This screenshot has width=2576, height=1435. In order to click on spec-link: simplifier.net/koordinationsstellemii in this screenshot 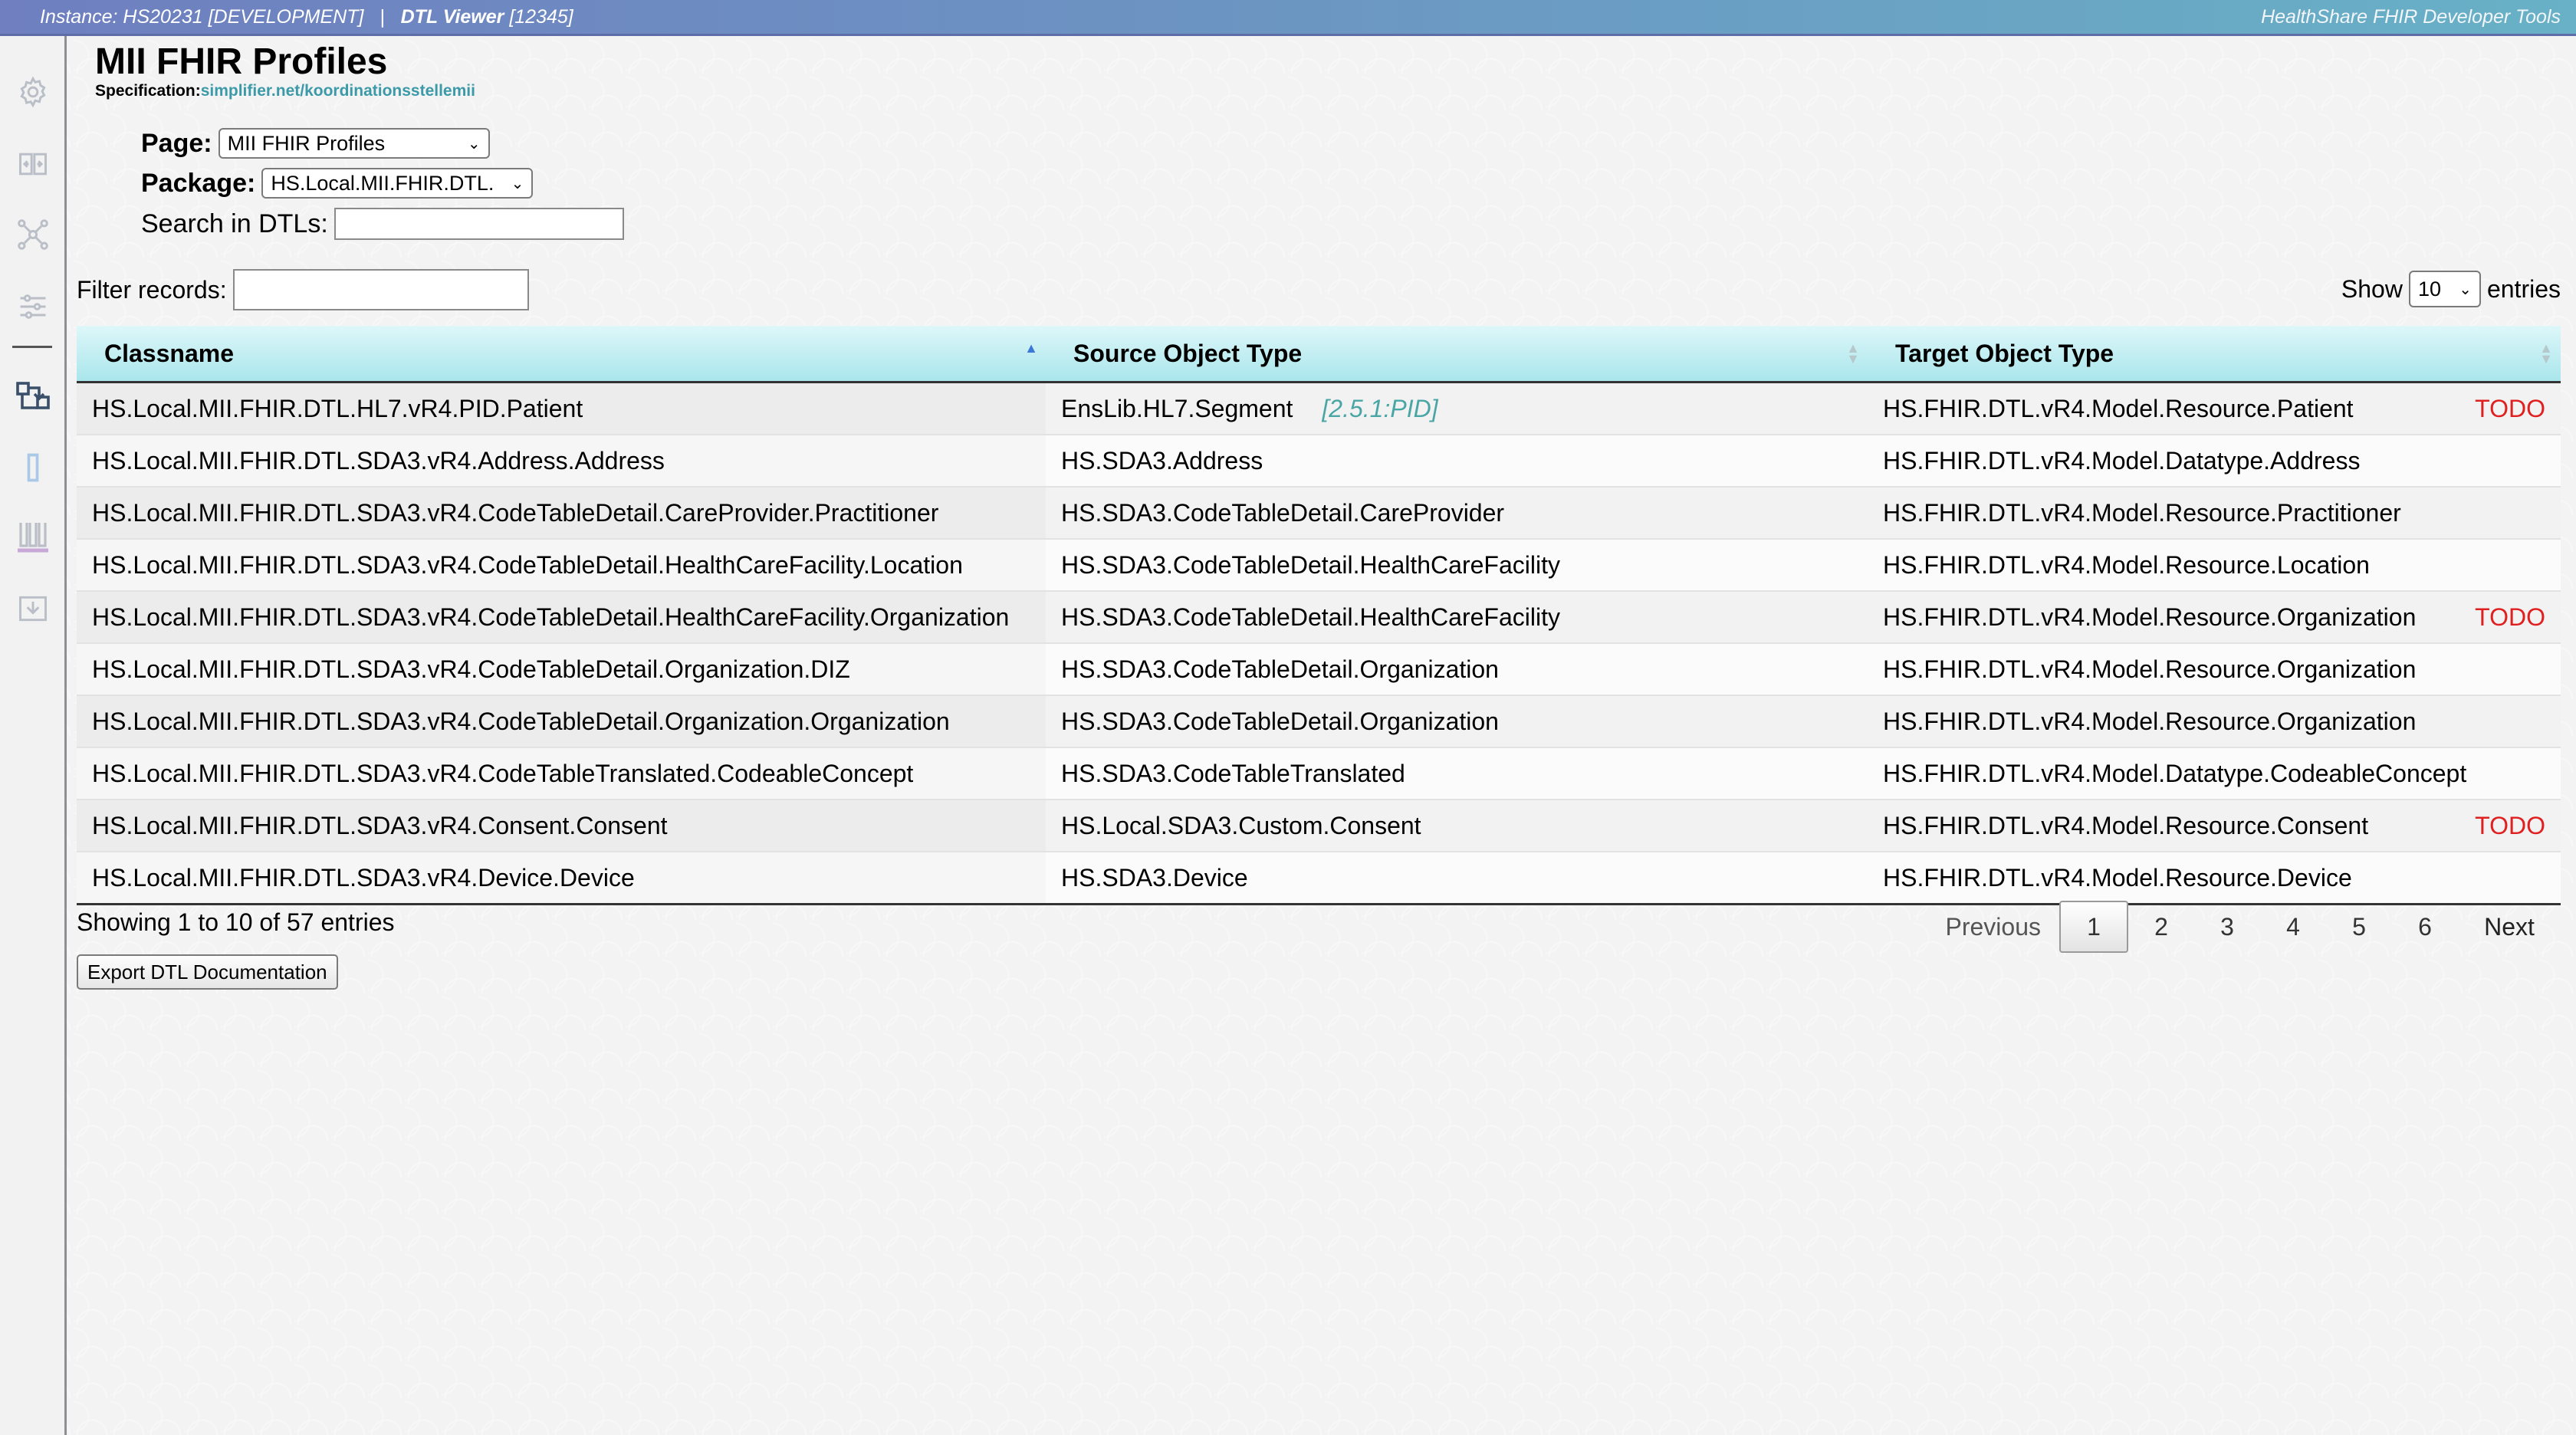, I will do `click(338, 91)`.